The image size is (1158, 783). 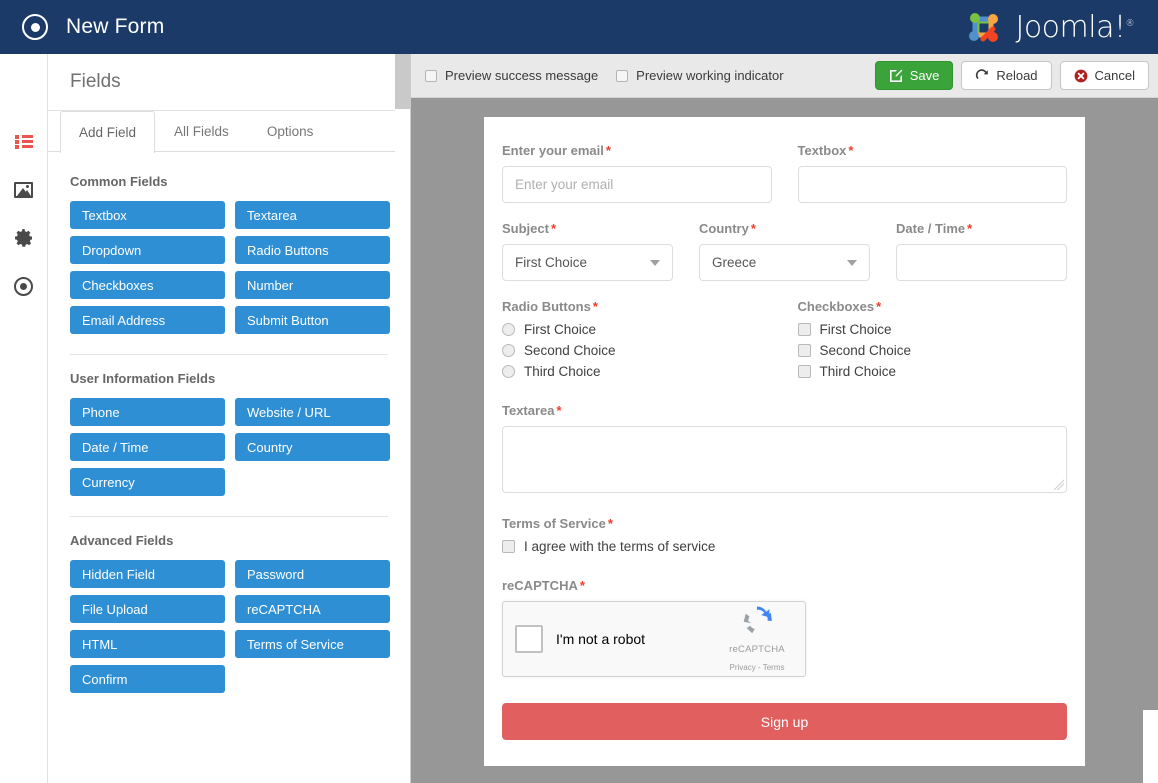 What do you see at coordinates (312, 412) in the screenshot?
I see `field-button-website-url: Website / URL` at bounding box center [312, 412].